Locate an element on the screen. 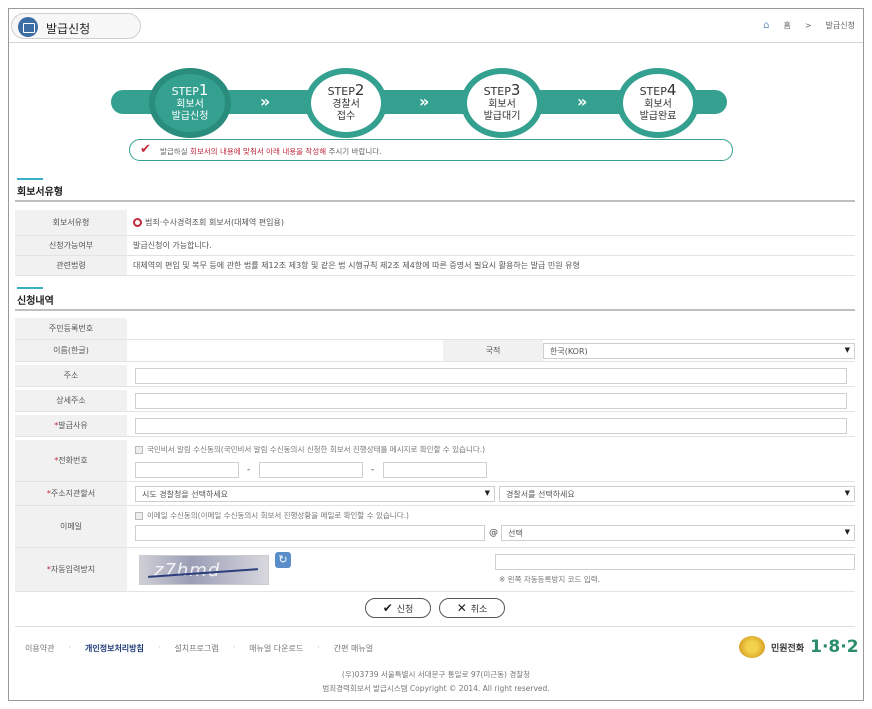  top-bar: 발급신청 ⌂ 홈 > 발급신청 is located at coordinates (436, 26).